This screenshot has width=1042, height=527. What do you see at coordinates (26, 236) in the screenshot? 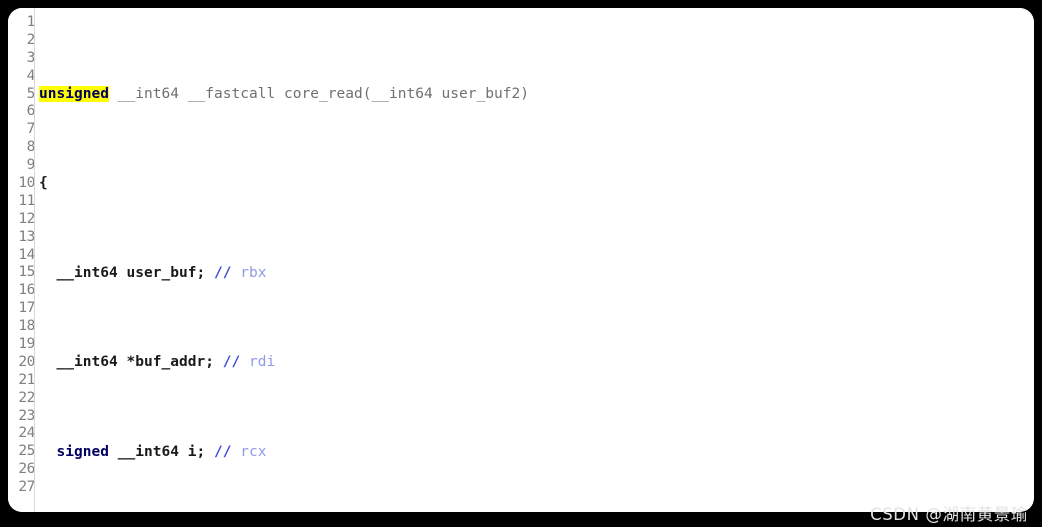
I see `line-number: 13` at bounding box center [26, 236].